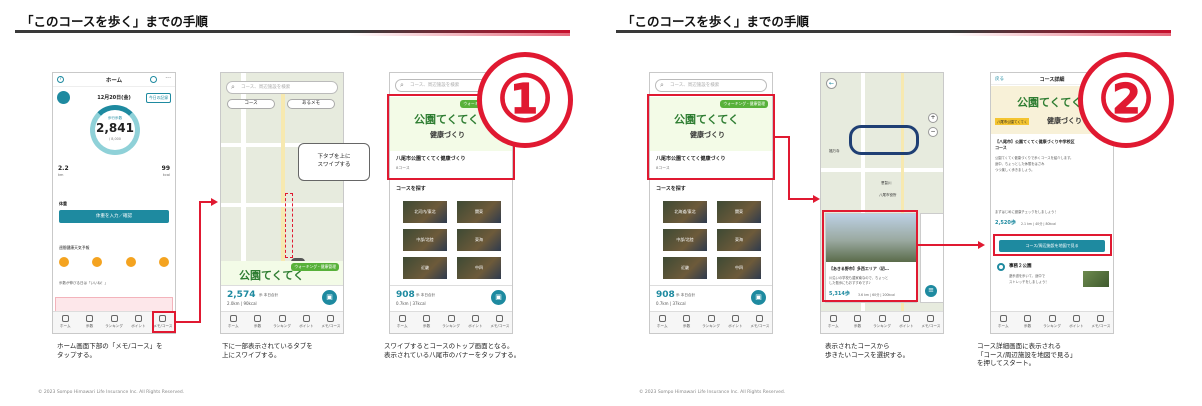  What do you see at coordinates (405, 295) in the screenshot?
I see `stat-value: 908` at bounding box center [405, 295].